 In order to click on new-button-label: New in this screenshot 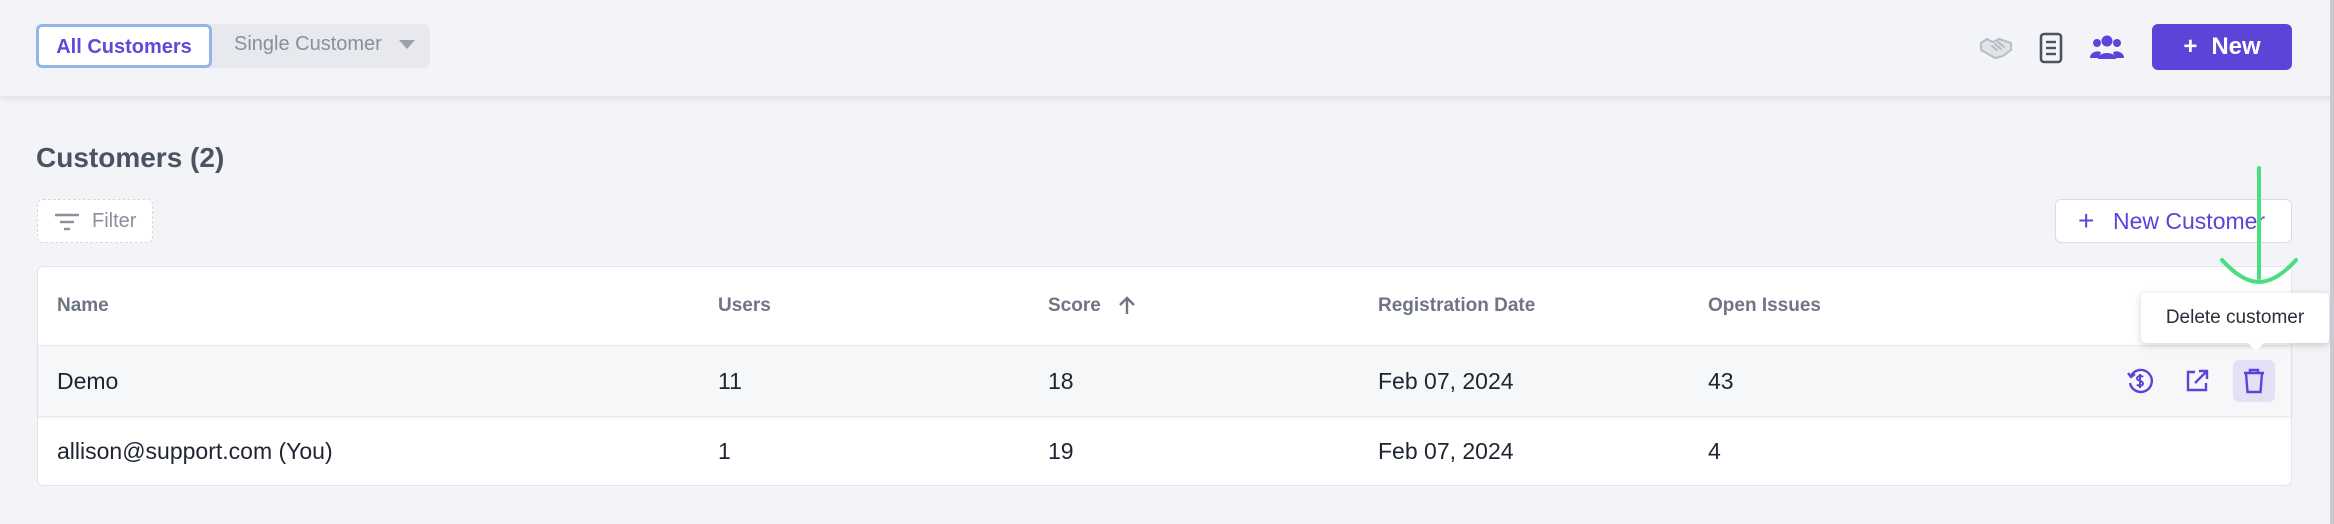, I will do `click(2236, 46)`.